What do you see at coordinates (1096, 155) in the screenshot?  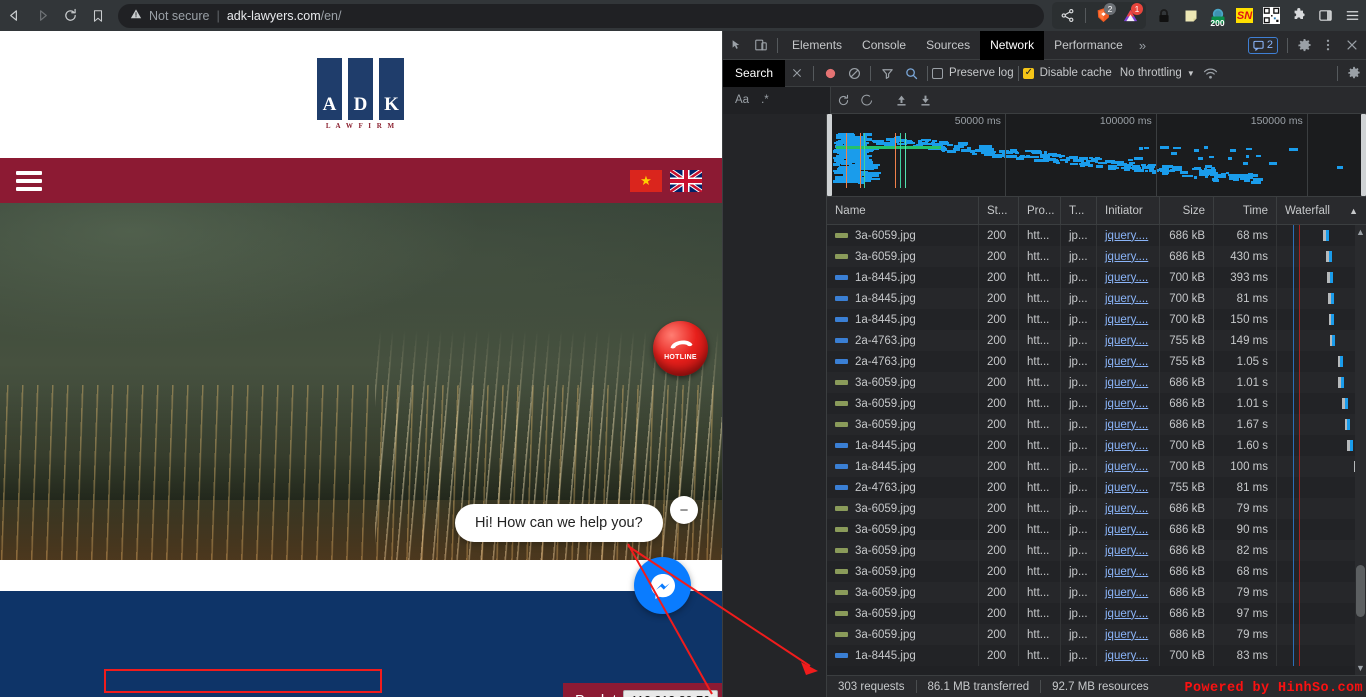 I see `network-overview: 50000 ms 100000 ms 150000 ms` at bounding box center [1096, 155].